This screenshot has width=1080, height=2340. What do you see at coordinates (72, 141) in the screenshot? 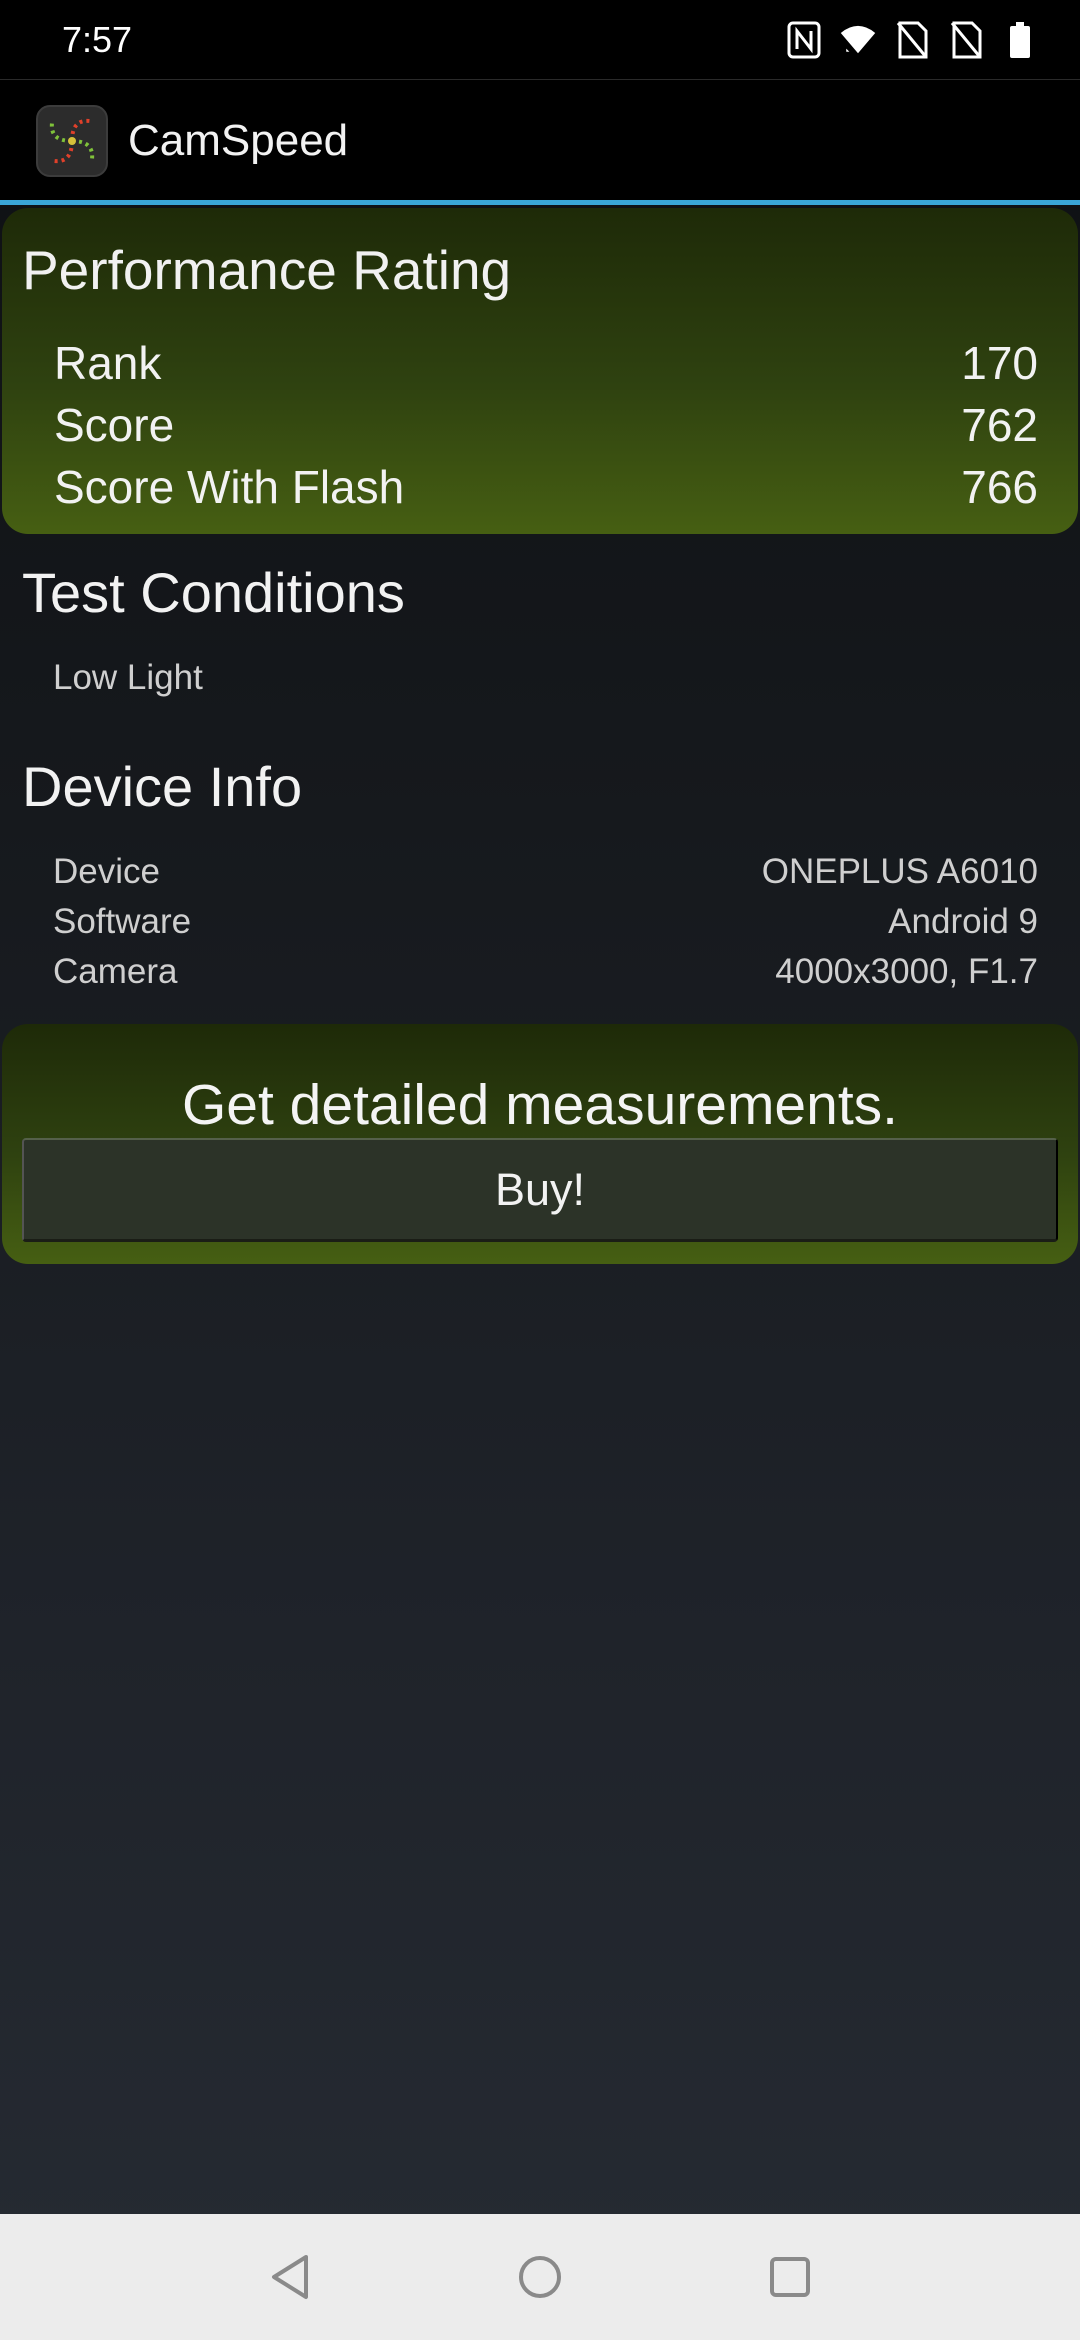
I see `app-logo-icon` at bounding box center [72, 141].